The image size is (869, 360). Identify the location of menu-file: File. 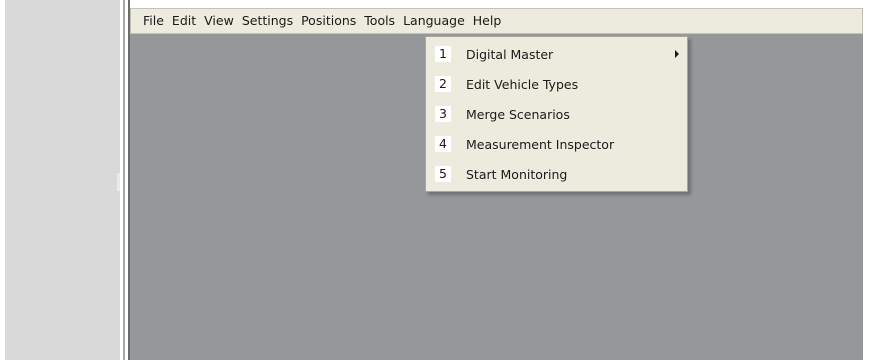
(153, 21).